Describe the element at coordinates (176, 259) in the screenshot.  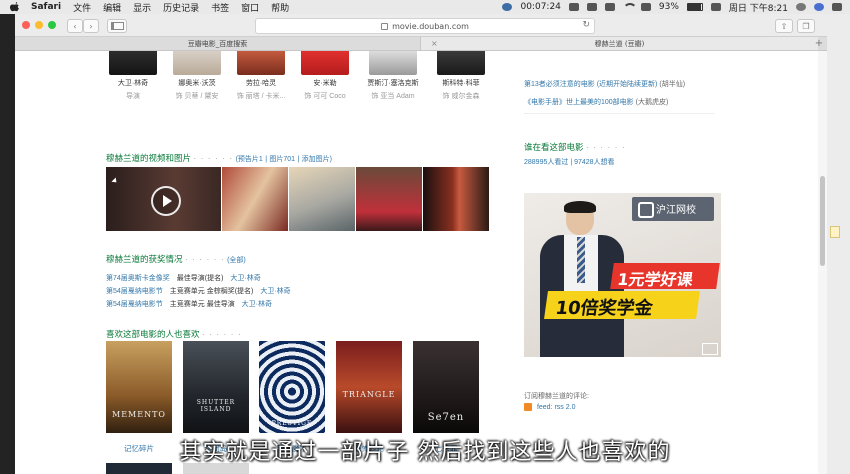
I see `awards-section-header: 穆赫兰道的获奖情况 · · · · · · (全部)` at that location.